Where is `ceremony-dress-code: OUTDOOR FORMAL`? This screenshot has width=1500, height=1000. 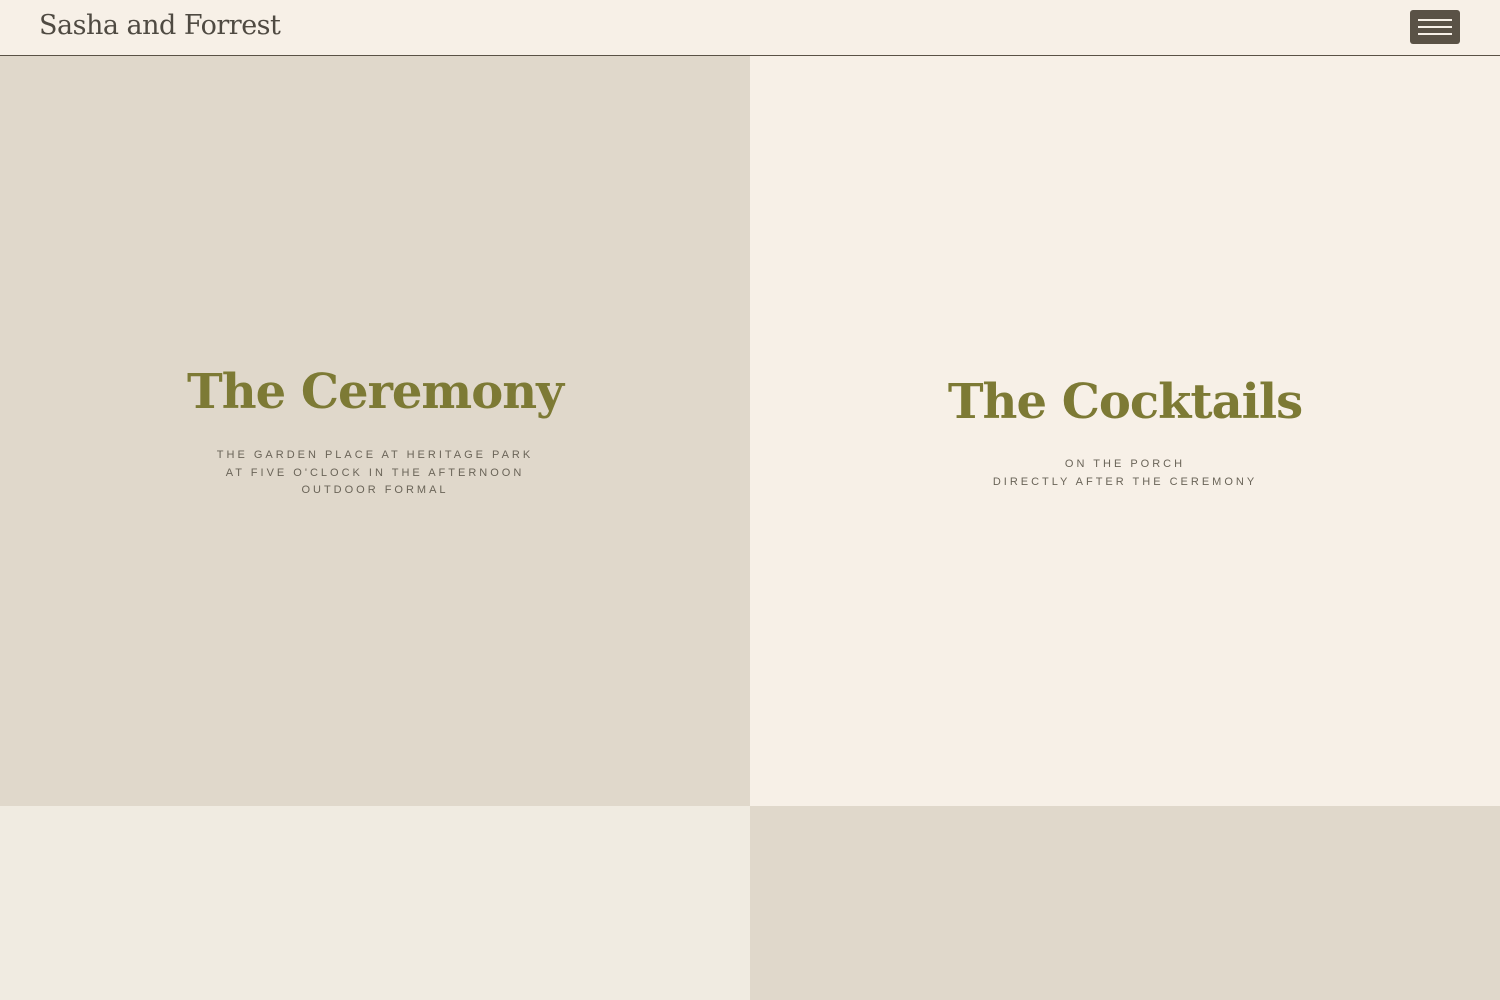
ceremony-dress-code: OUTDOOR FORMAL is located at coordinates (375, 490).